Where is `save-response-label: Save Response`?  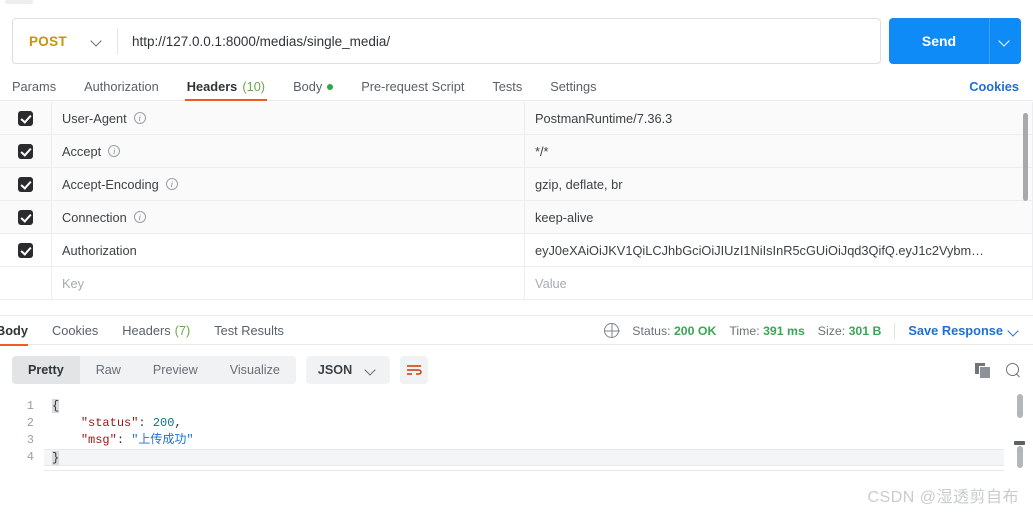 save-response-label: Save Response is located at coordinates (955, 330).